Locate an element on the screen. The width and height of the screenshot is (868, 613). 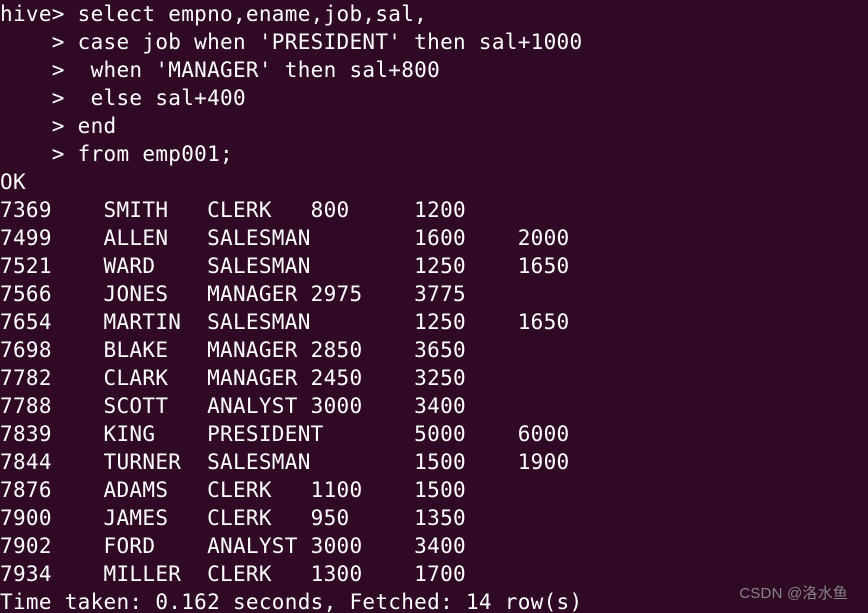
query-line-continuation: > from emp001; is located at coordinates (116, 154).